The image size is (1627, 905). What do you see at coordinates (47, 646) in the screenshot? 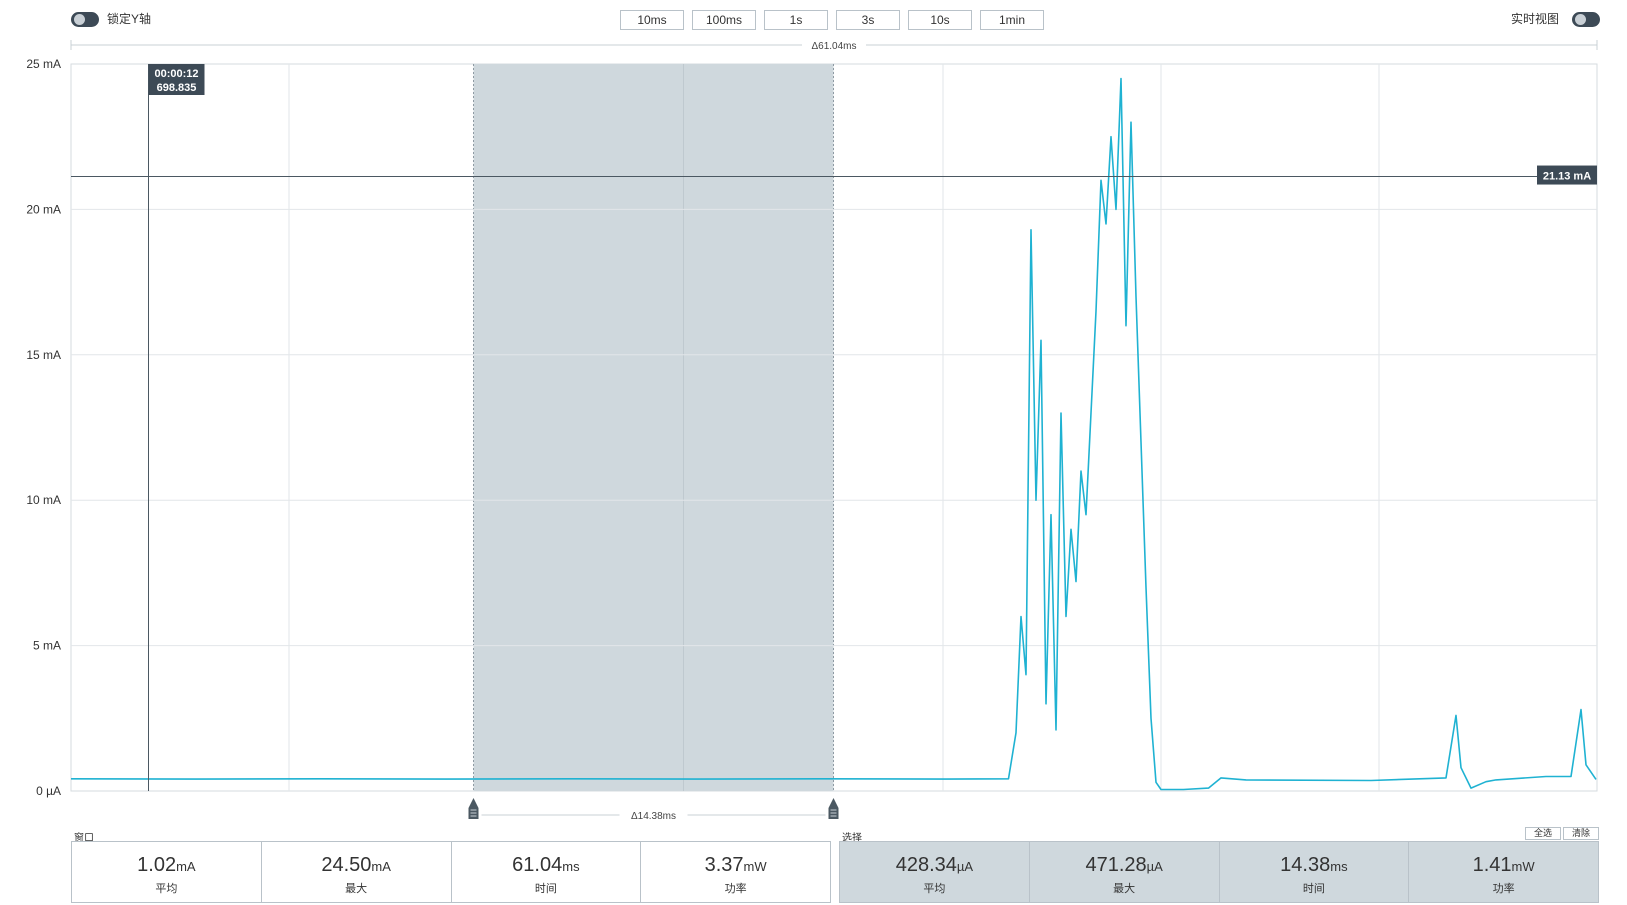
I see `y-tick-label: 5 mA` at bounding box center [47, 646].